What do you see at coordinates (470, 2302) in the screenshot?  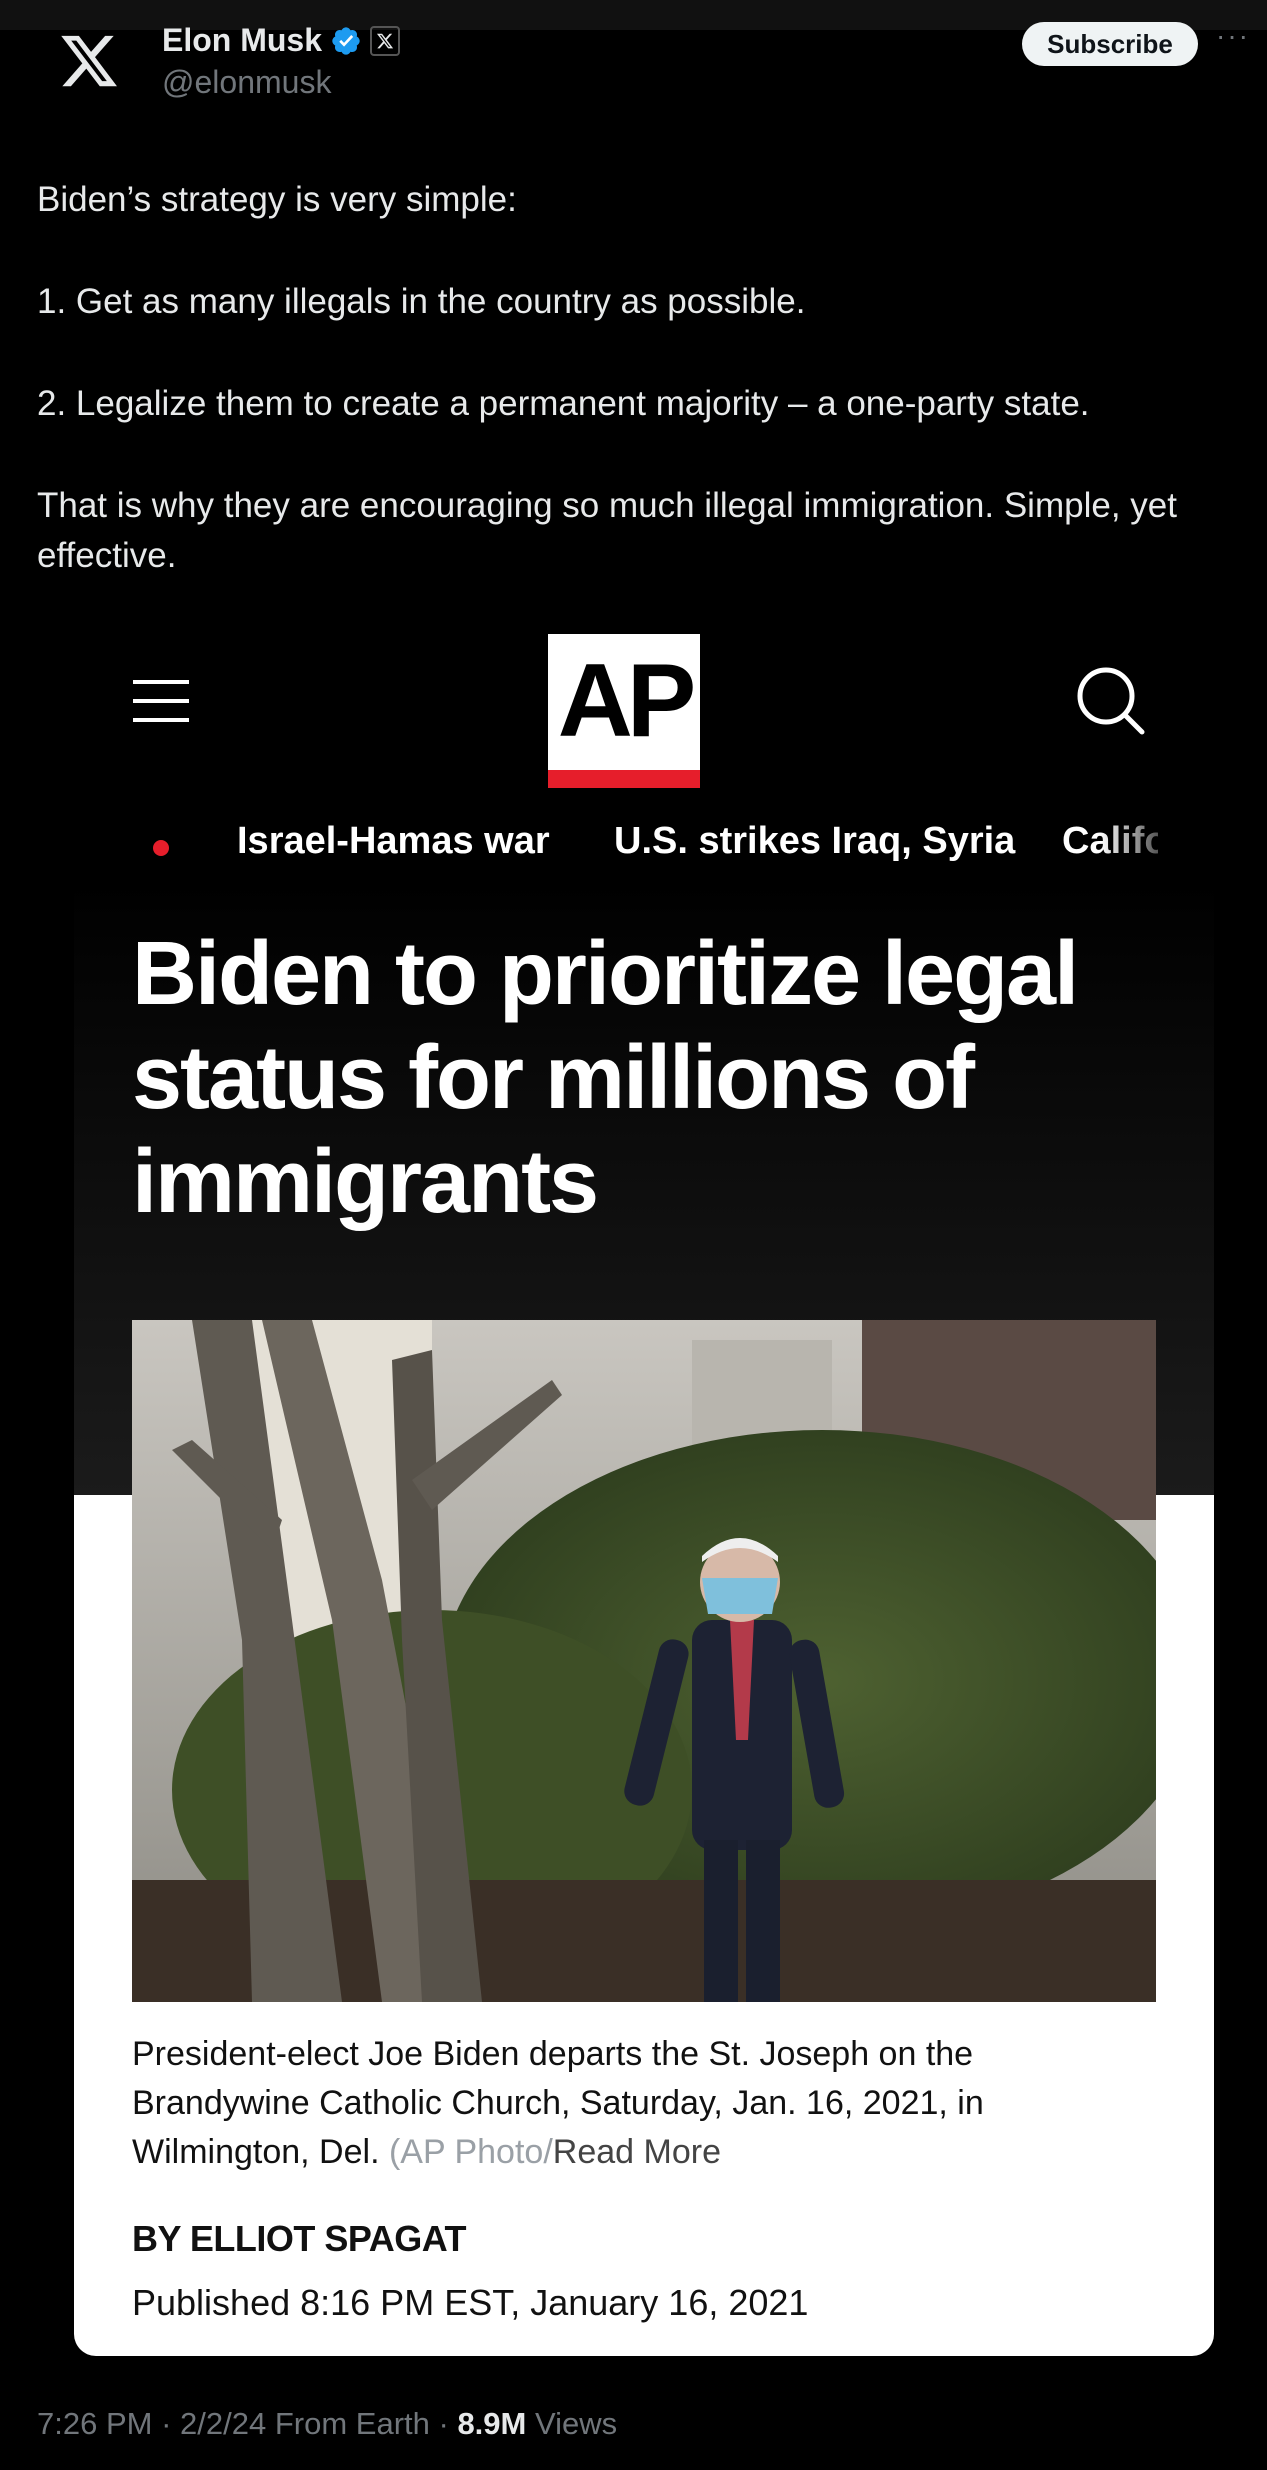 I see `article-published-date: Published 8:16 PM EST, January 16, 2021` at bounding box center [470, 2302].